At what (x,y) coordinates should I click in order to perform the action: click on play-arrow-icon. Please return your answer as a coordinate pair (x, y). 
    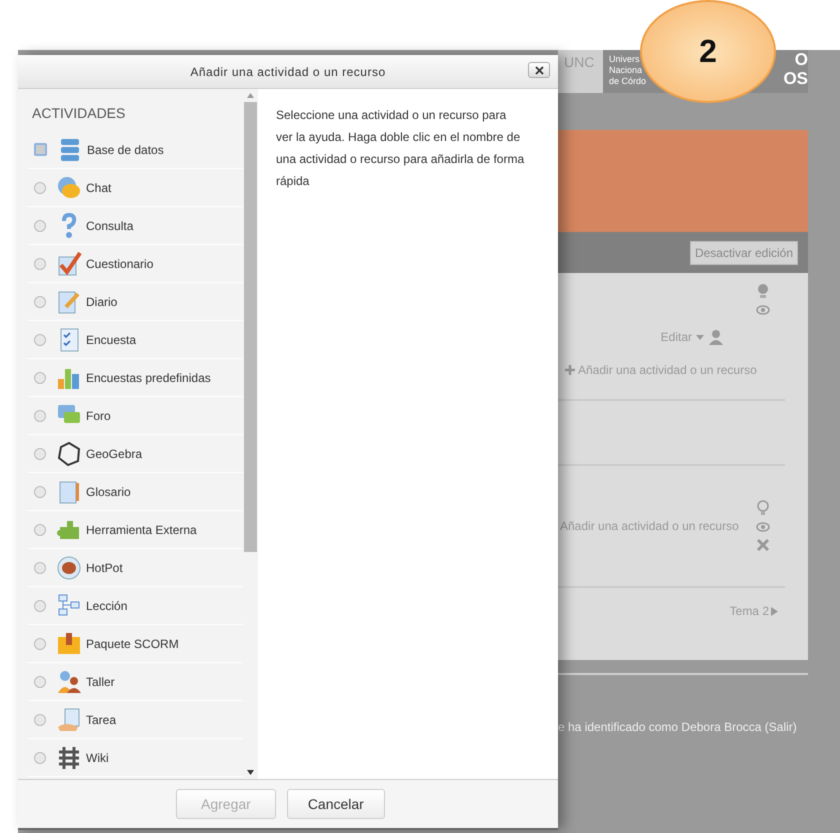
    Looking at the image, I should click on (774, 611).